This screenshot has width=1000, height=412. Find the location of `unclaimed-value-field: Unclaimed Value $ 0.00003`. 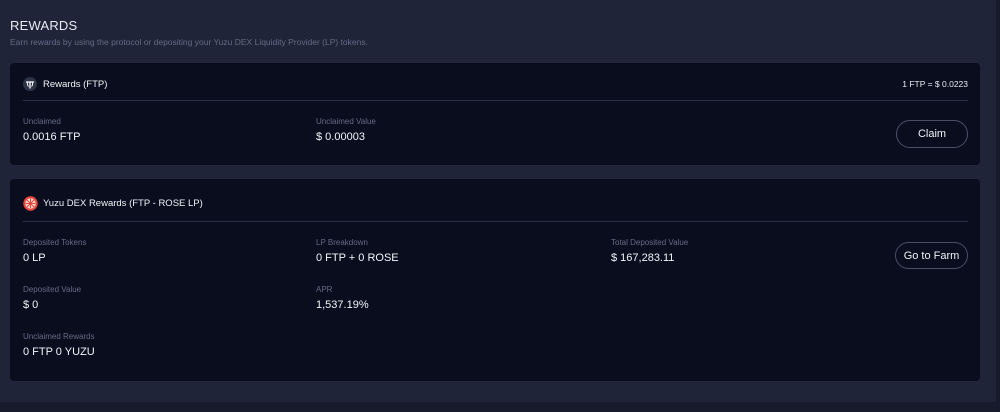

unclaimed-value-field: Unclaimed Value $ 0.00003 is located at coordinates (346, 130).